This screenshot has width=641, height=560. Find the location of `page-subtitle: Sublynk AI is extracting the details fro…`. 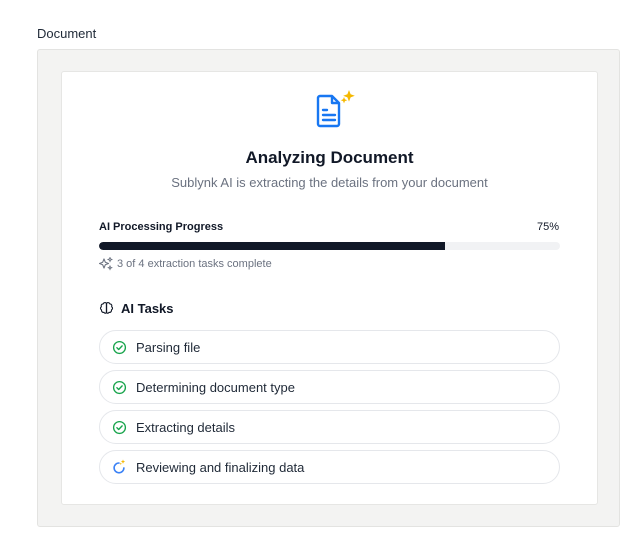

page-subtitle: Sublynk AI is extracting the details fro… is located at coordinates (329, 182).